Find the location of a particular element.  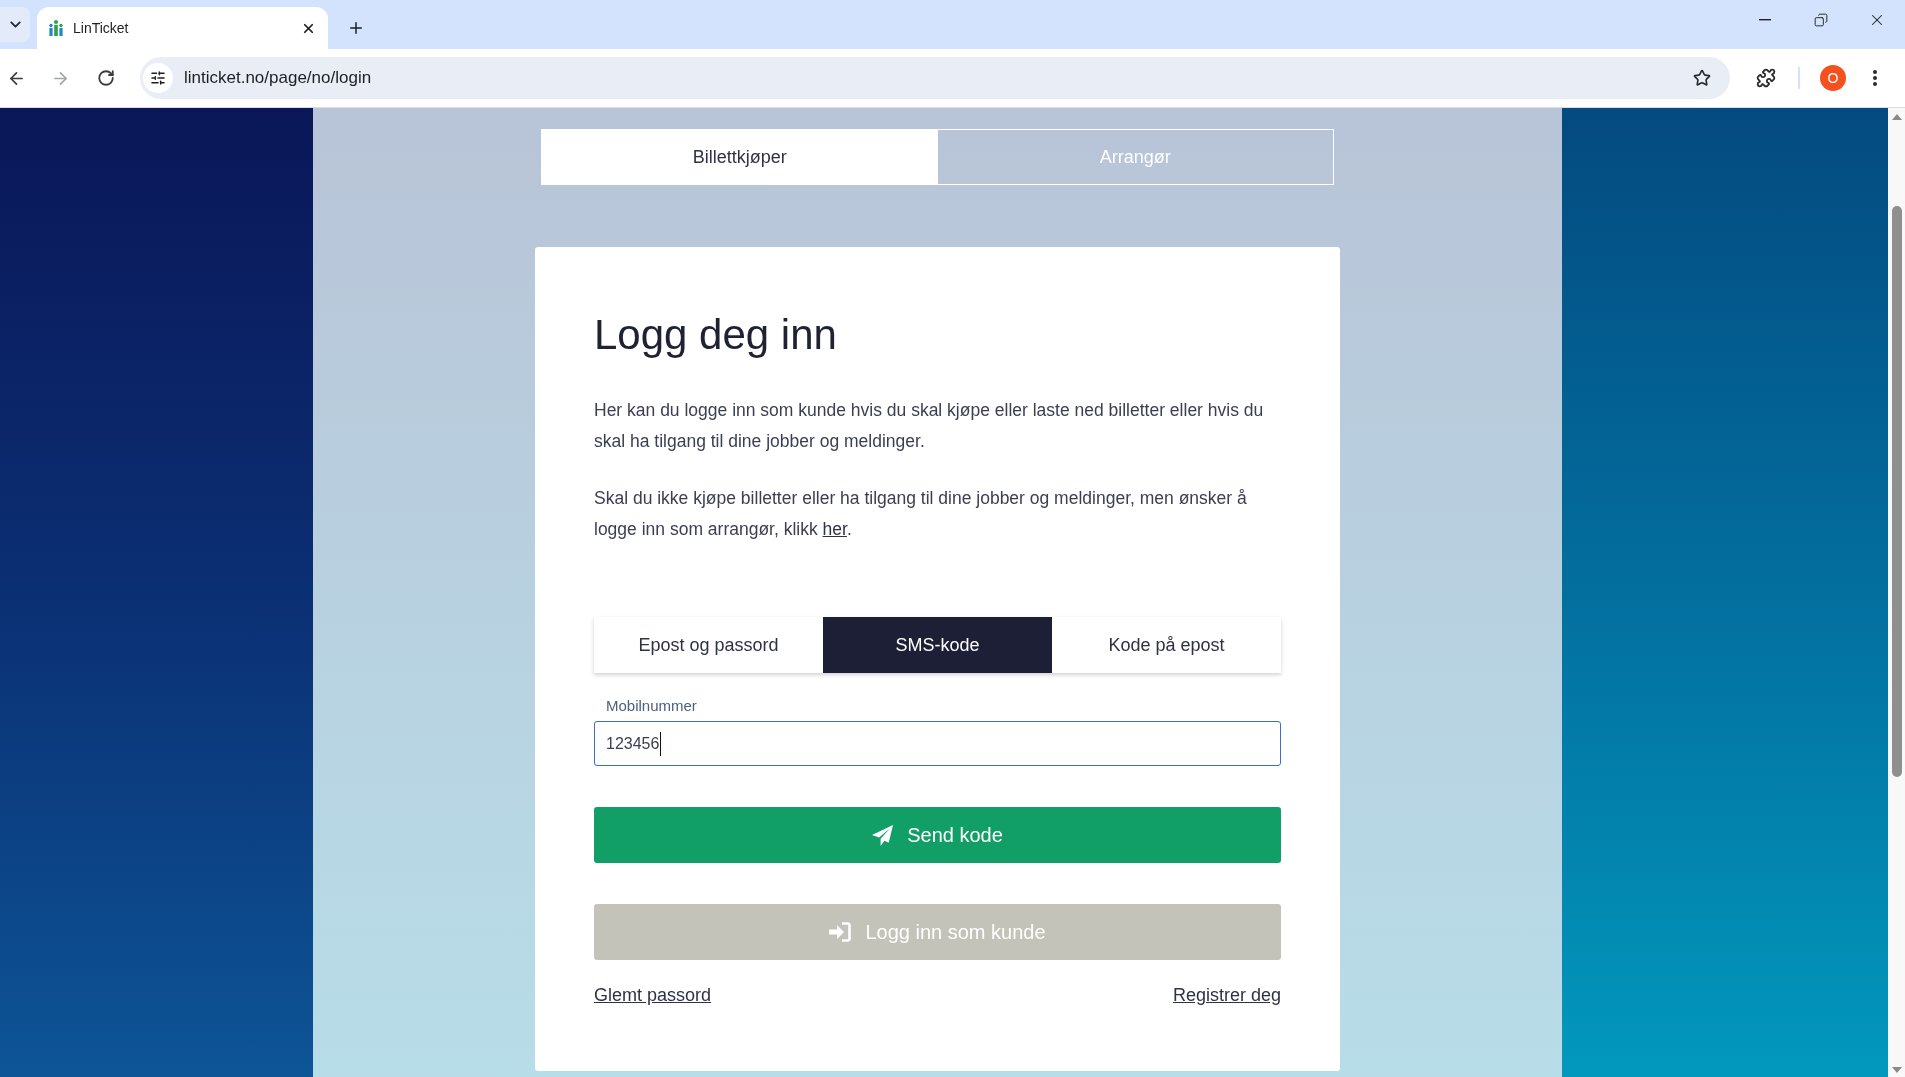

role-tab: Billettkjøper is located at coordinates (740, 157).